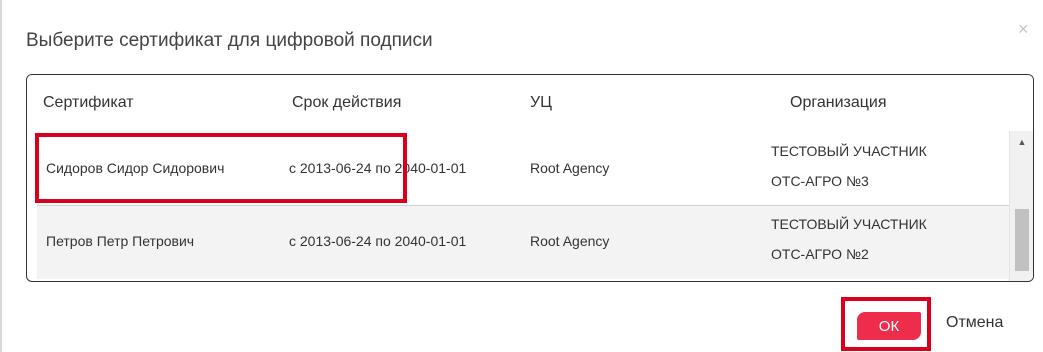 This screenshot has height=352, width=1043. What do you see at coordinates (1023, 29) in the screenshot?
I see `close-icon: ×` at bounding box center [1023, 29].